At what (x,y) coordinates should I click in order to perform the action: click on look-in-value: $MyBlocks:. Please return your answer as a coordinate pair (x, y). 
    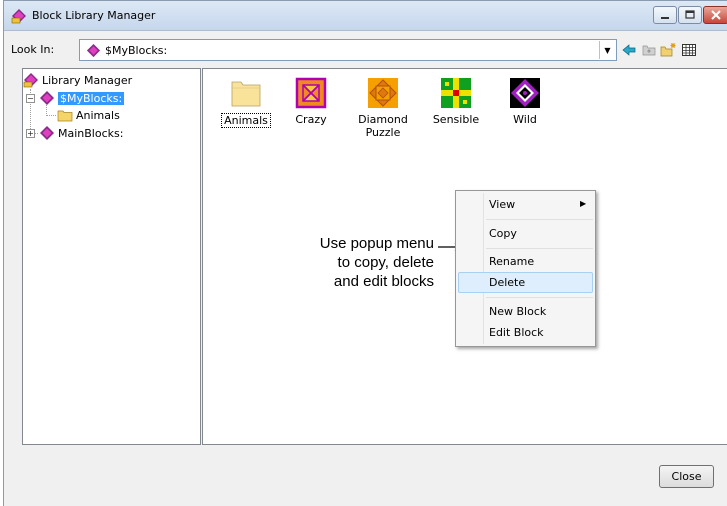
    Looking at the image, I should click on (136, 50).